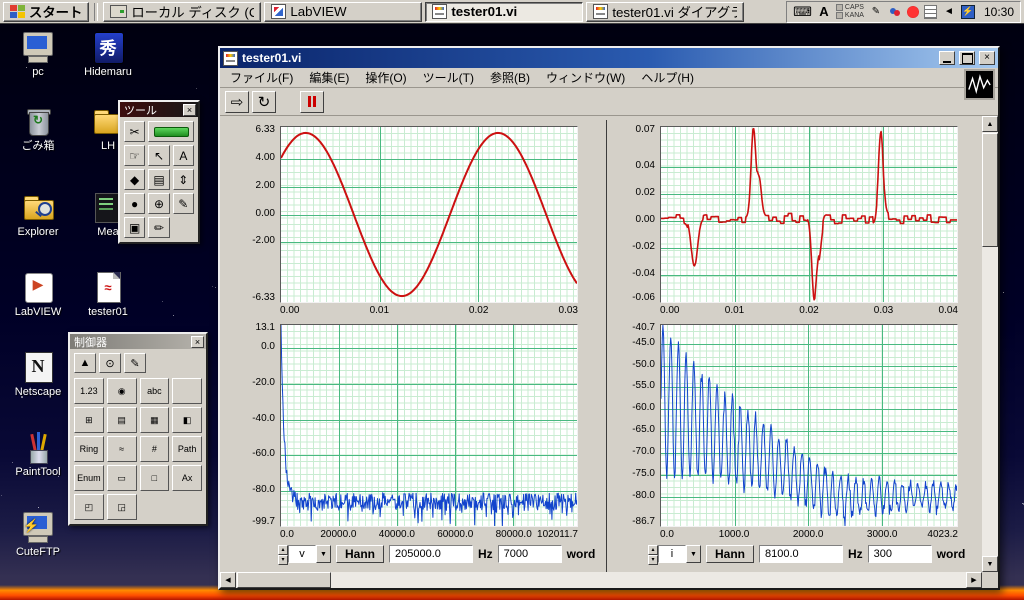 Image resolution: width=1024 pixels, height=600 pixels. What do you see at coordinates (385, 77) in the screenshot?
I see `menu-operate: 操作(O)` at bounding box center [385, 77].